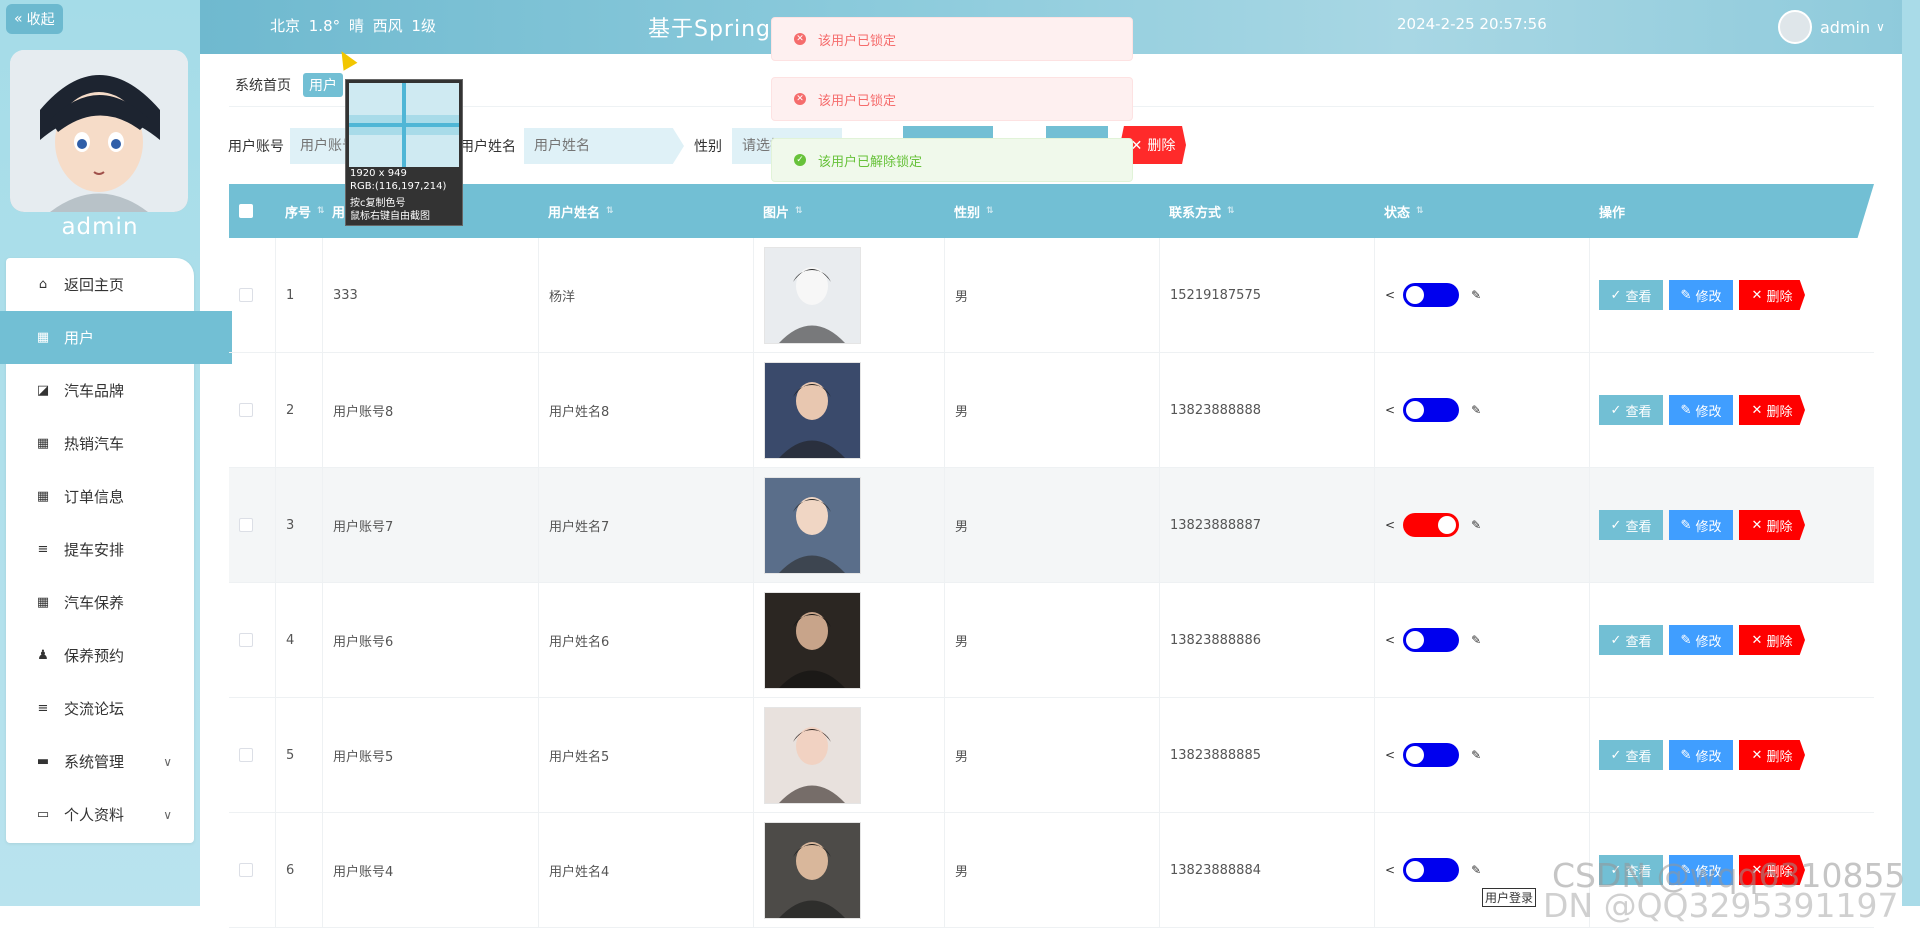 This screenshot has width=1920, height=928. Describe the element at coordinates (1231, 211) in the screenshot. I see `sort-icon: ⇅` at that location.